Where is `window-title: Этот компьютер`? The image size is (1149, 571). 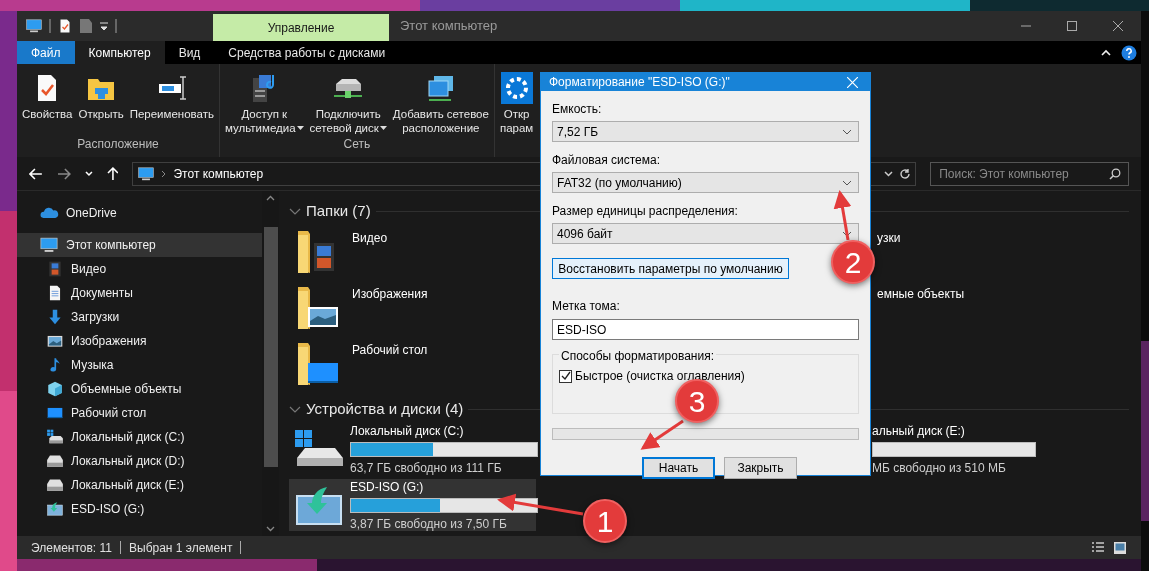 window-title: Этот компьютер is located at coordinates (448, 26).